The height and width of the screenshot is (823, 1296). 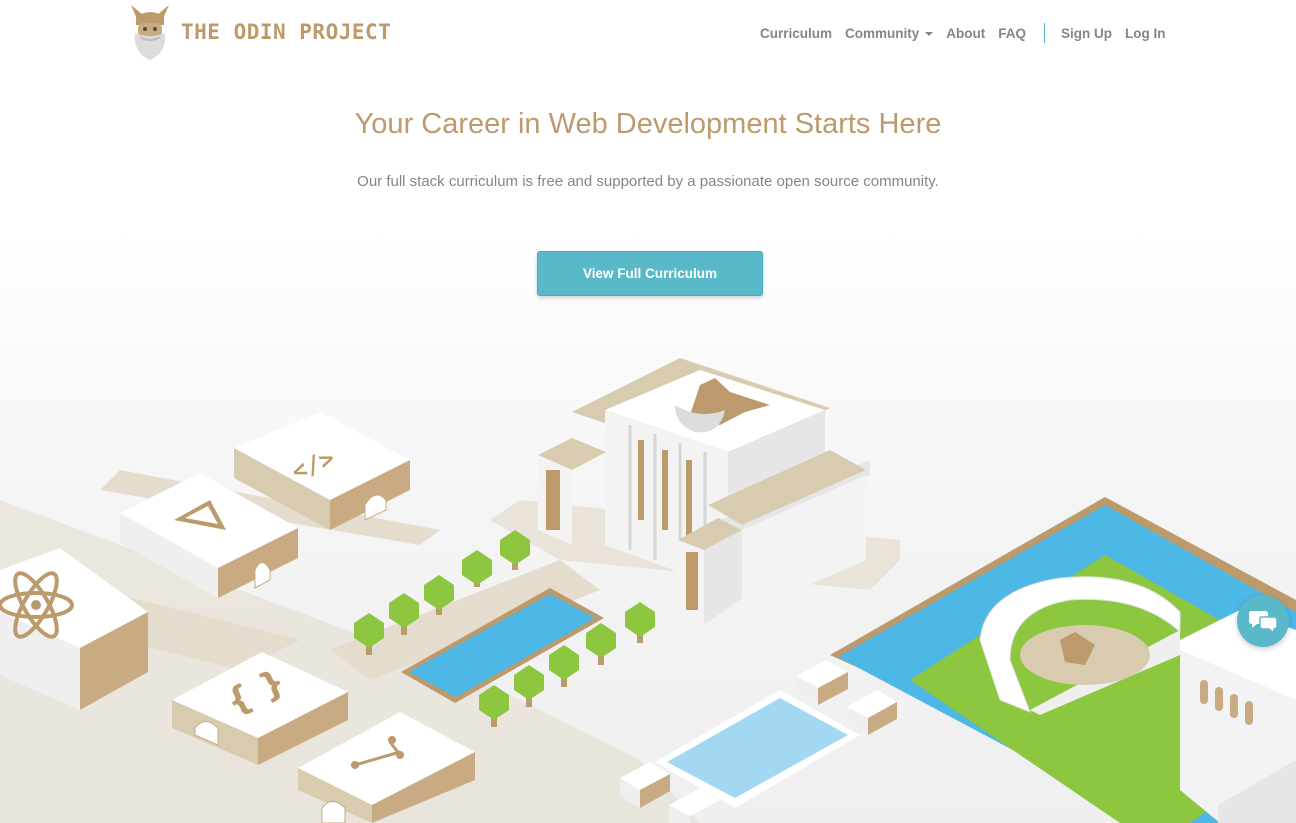 I want to click on brand-name: THE ODIN PROJECT, so click(x=286, y=32).